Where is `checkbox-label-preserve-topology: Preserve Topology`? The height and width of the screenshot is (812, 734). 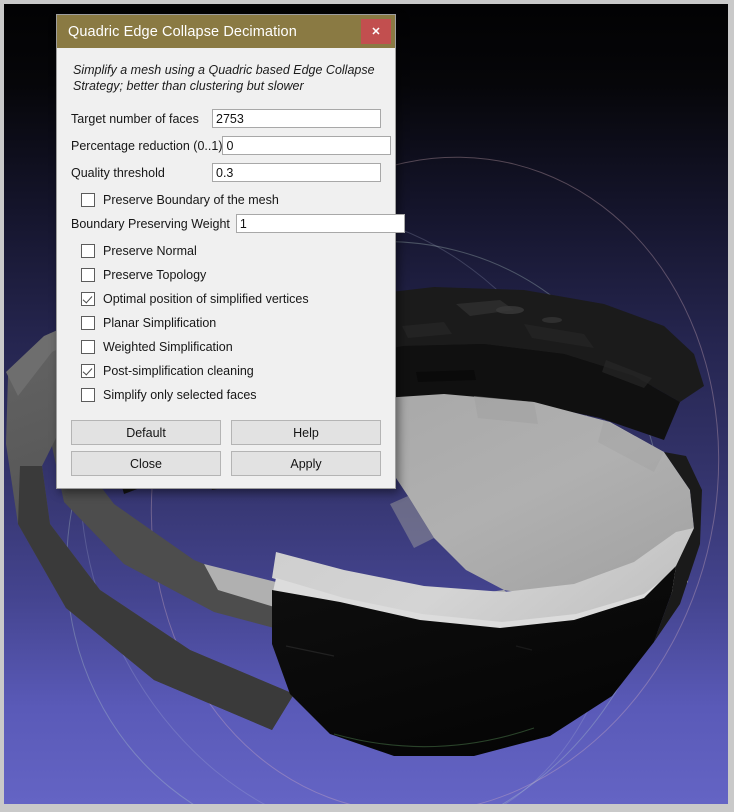 checkbox-label-preserve-topology: Preserve Topology is located at coordinates (155, 275).